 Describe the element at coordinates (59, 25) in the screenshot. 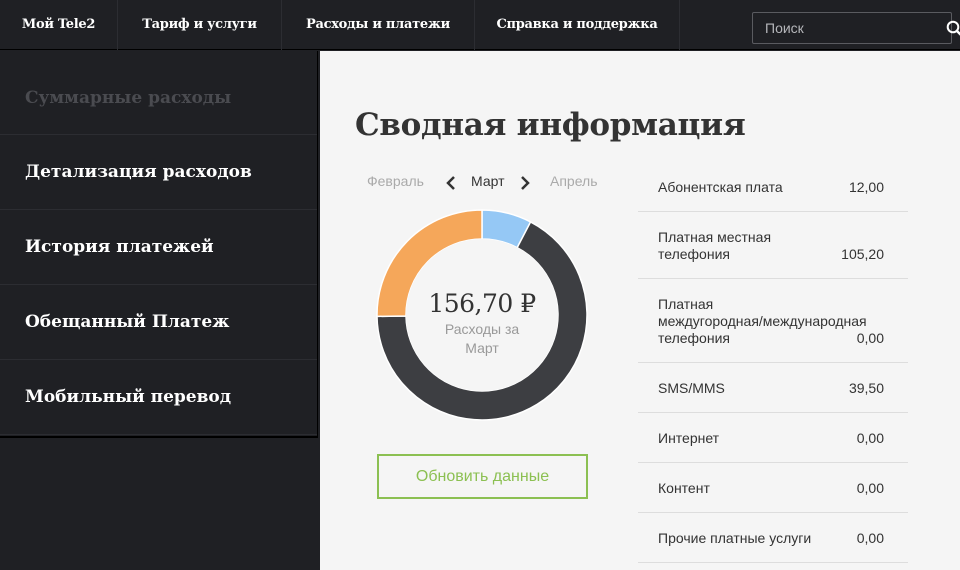

I see `nav-my-tele2: Мой Tele2` at that location.